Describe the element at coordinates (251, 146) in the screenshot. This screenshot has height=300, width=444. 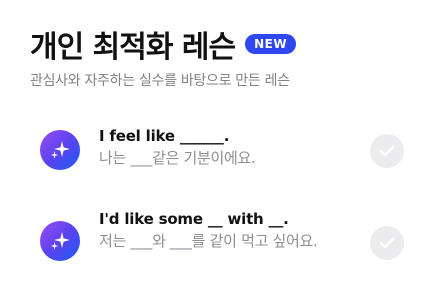
I see `lesson-text: I feel like ______. 나는 ___같은 기분이에요.` at that location.